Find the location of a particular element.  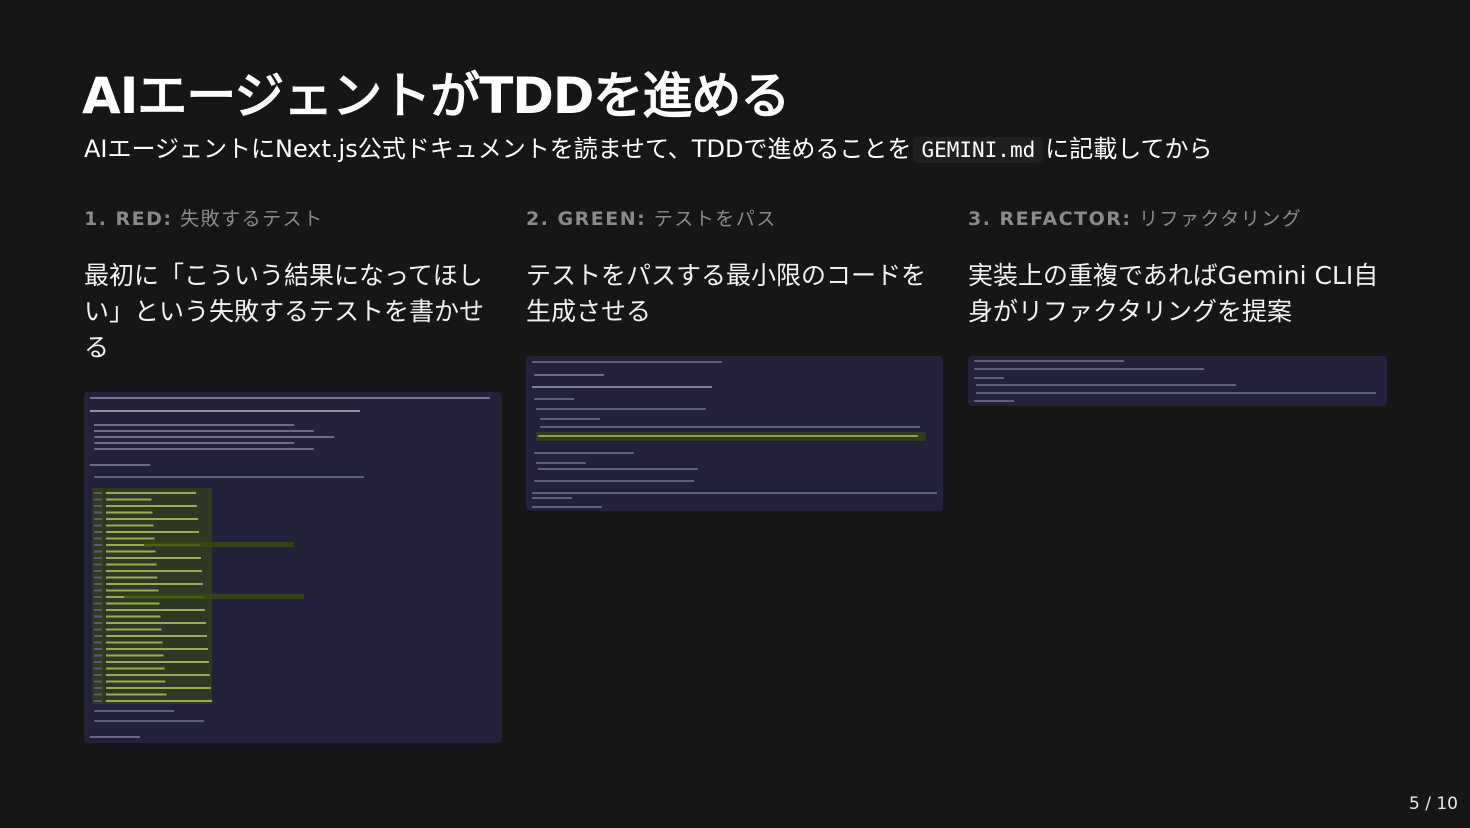

step-description-refactor: 実装上の重複であればGemini CLI自身がリファクタリングを提案 is located at coordinates (1173, 293).